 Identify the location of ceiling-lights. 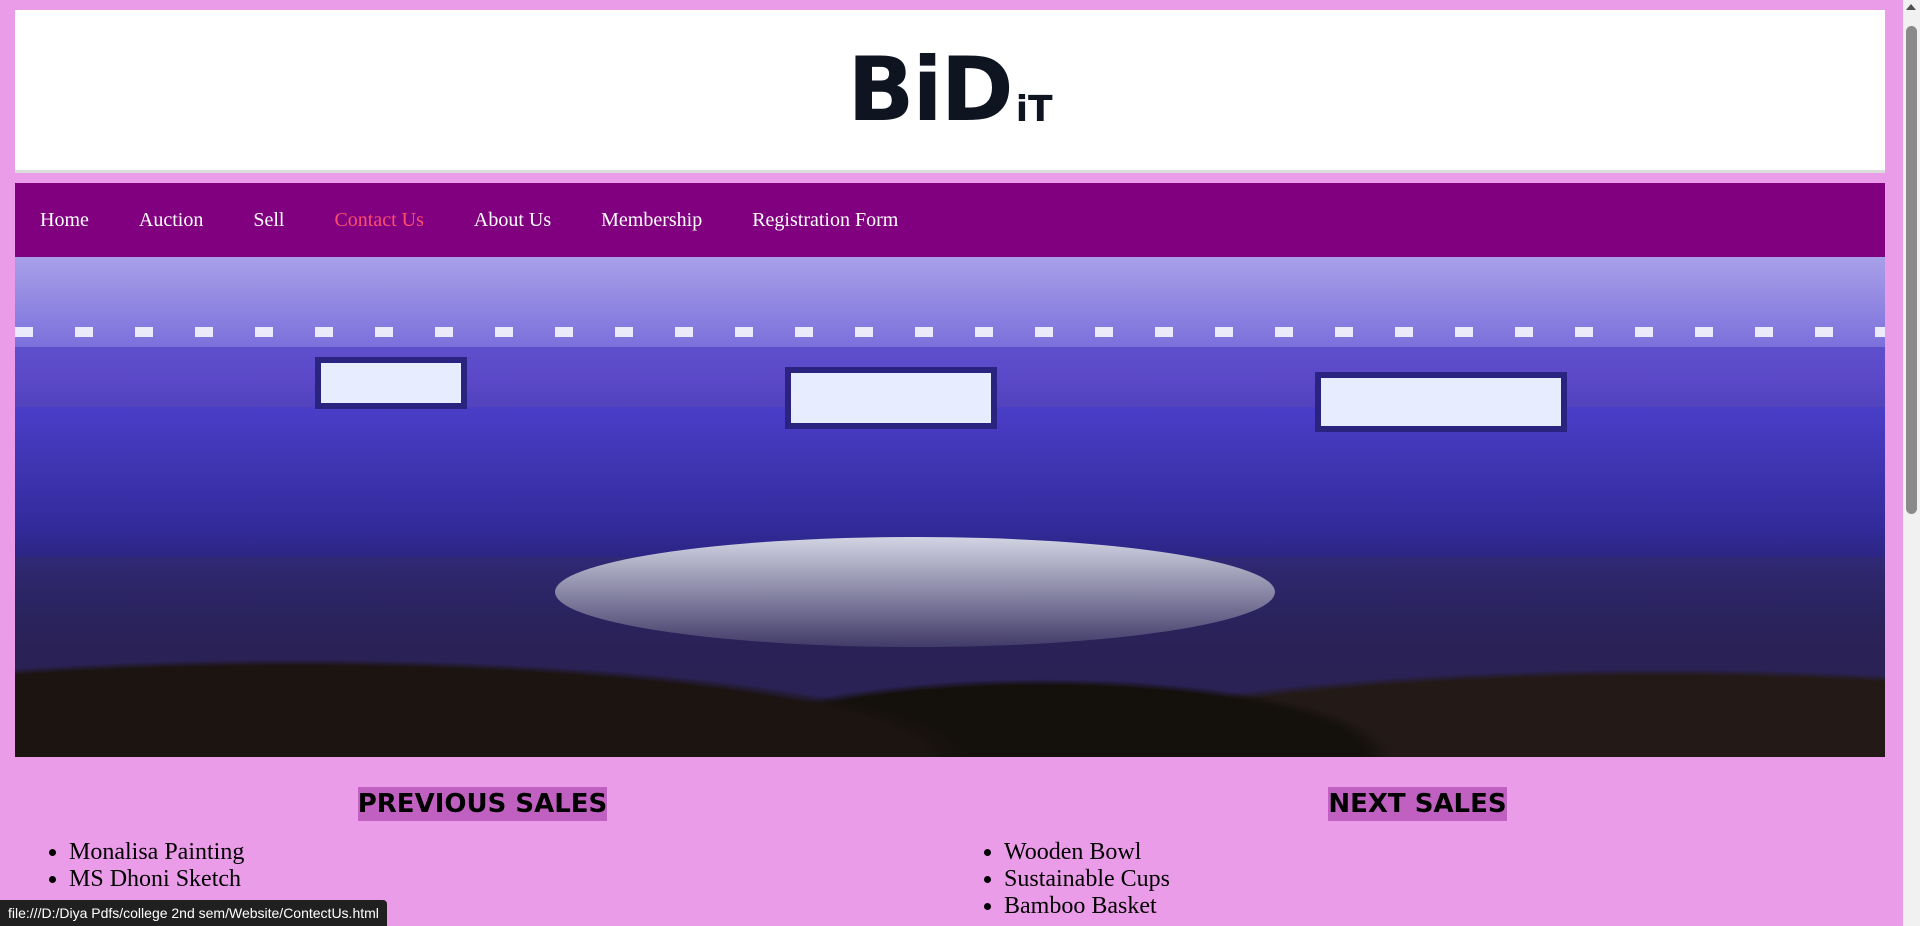
(950, 332).